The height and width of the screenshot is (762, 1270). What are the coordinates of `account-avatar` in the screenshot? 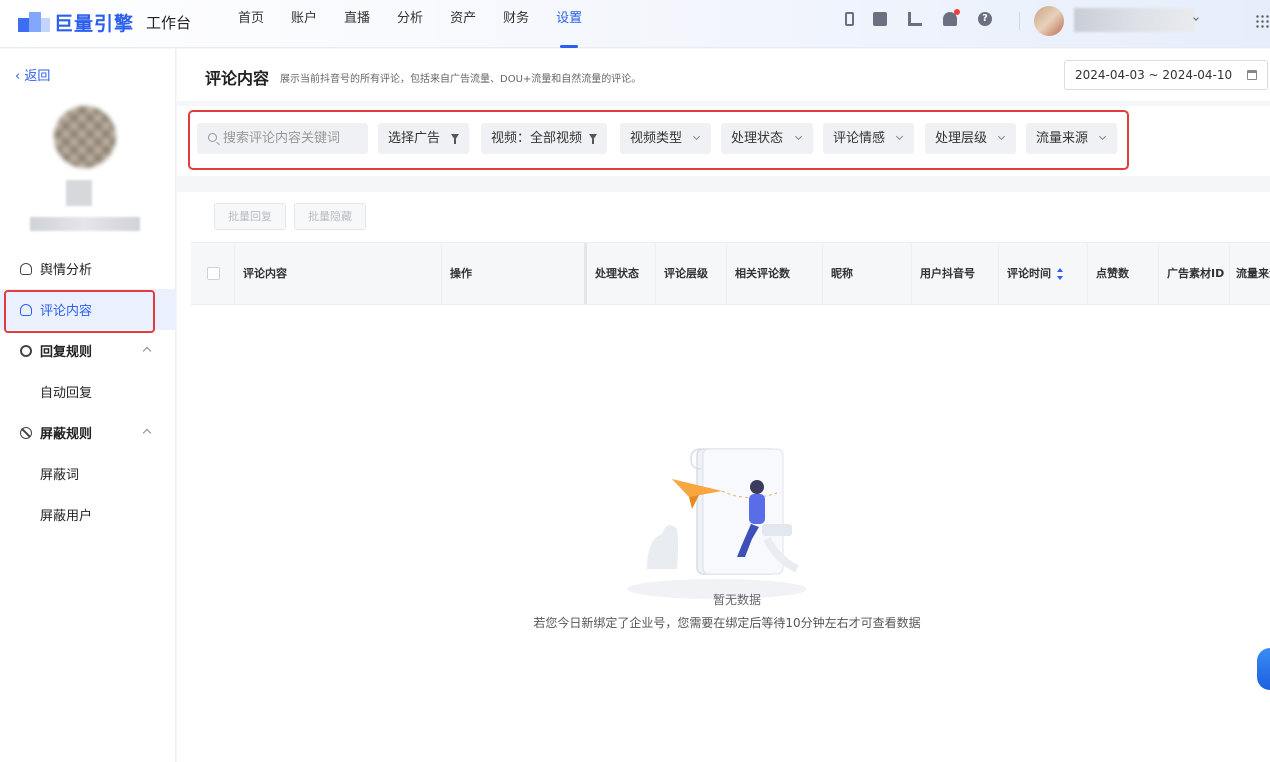 It's located at (85, 137).